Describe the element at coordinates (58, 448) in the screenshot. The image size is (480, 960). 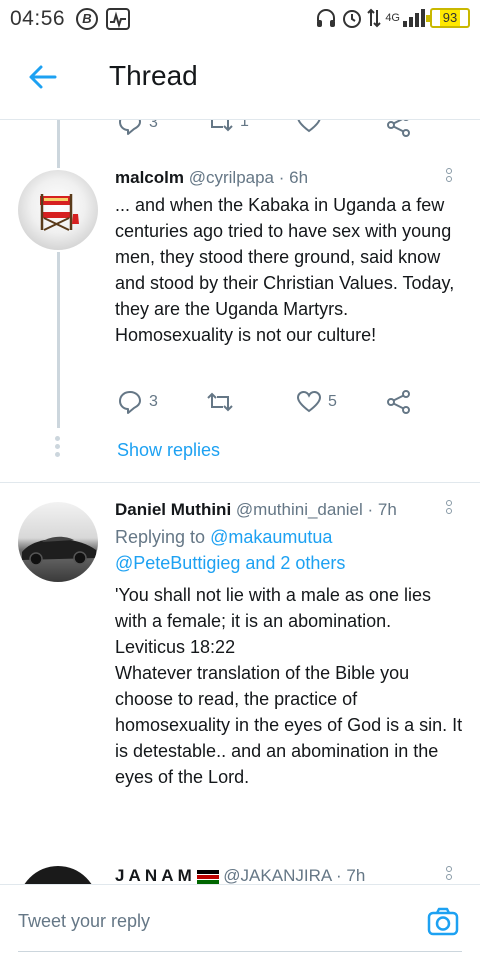
I see `thread-dots` at that location.